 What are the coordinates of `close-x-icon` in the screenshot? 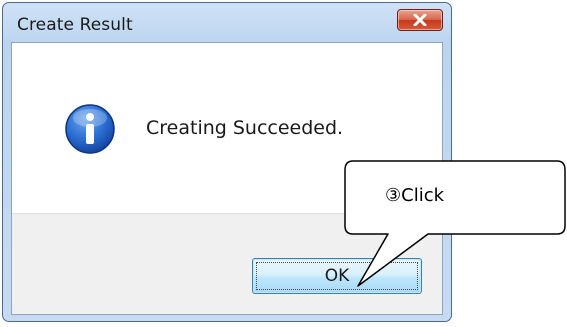 It's located at (420, 20).